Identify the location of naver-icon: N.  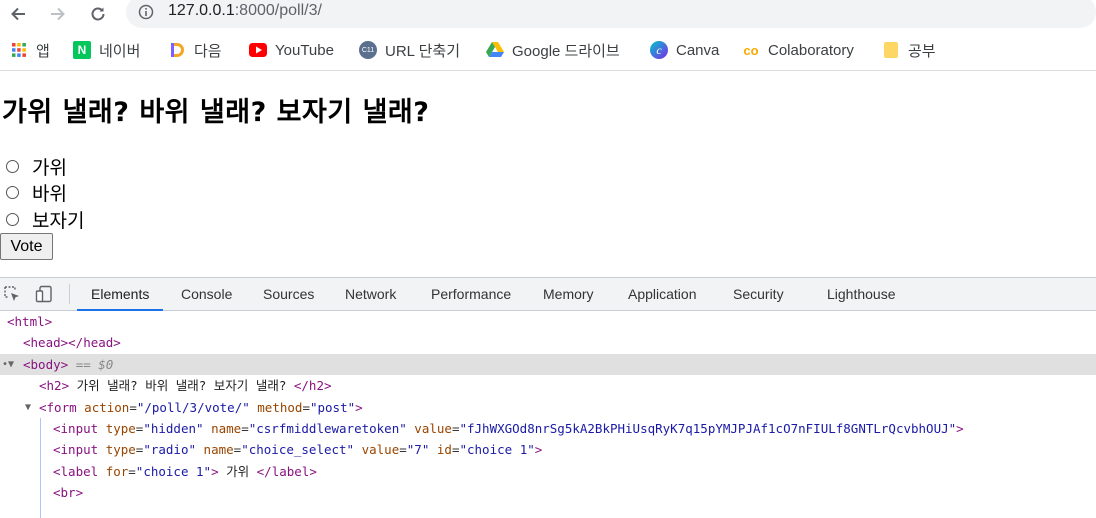
(82, 50).